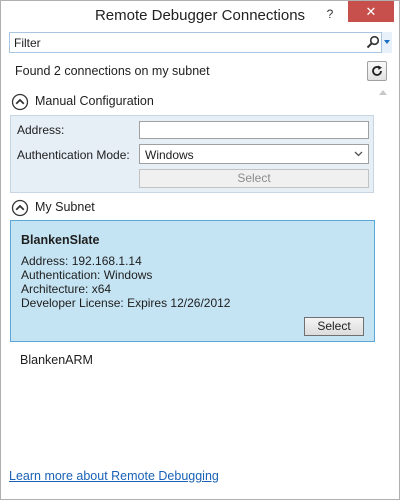 The width and height of the screenshot is (400, 500). I want to click on filter-dropdown-button, so click(386, 42).